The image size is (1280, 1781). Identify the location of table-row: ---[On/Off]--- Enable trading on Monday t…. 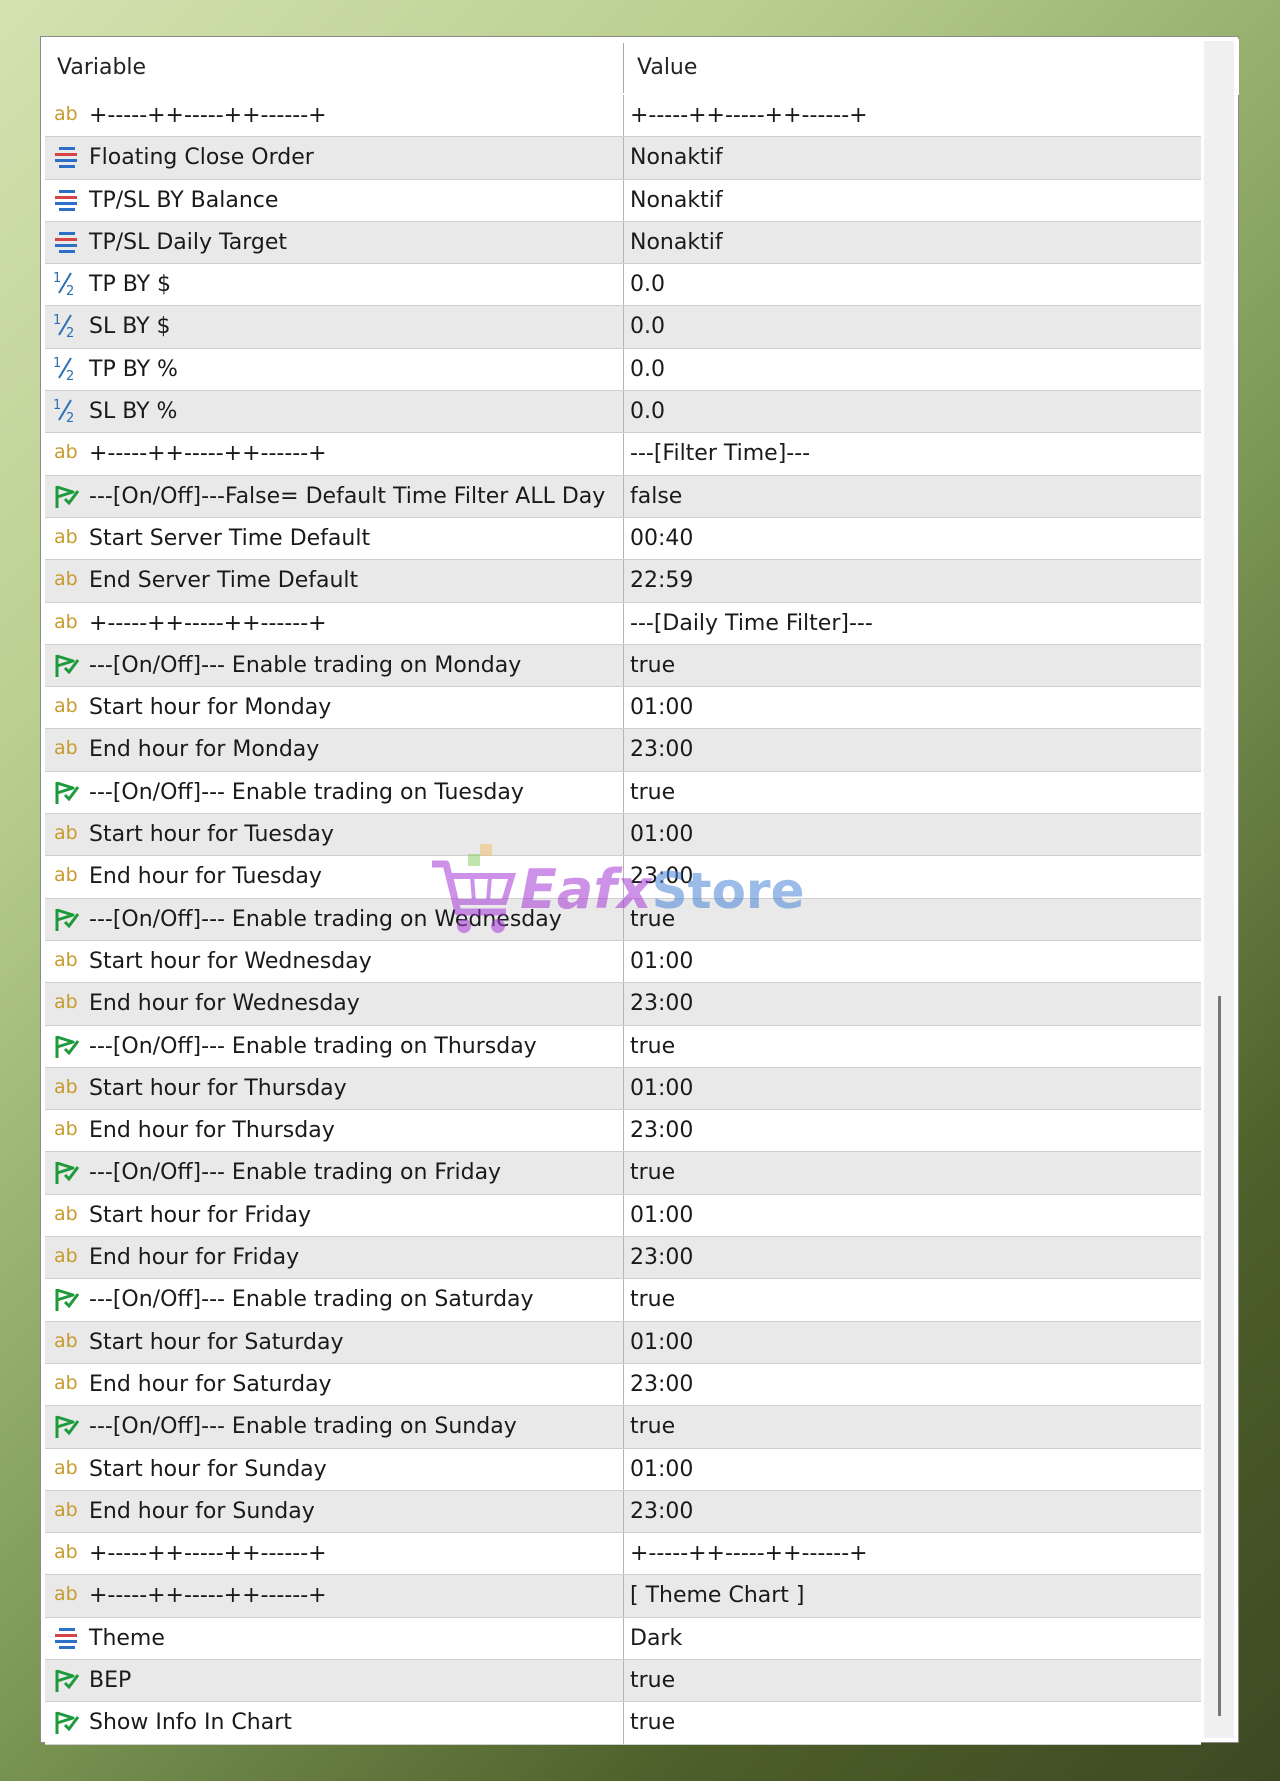
(623, 666).